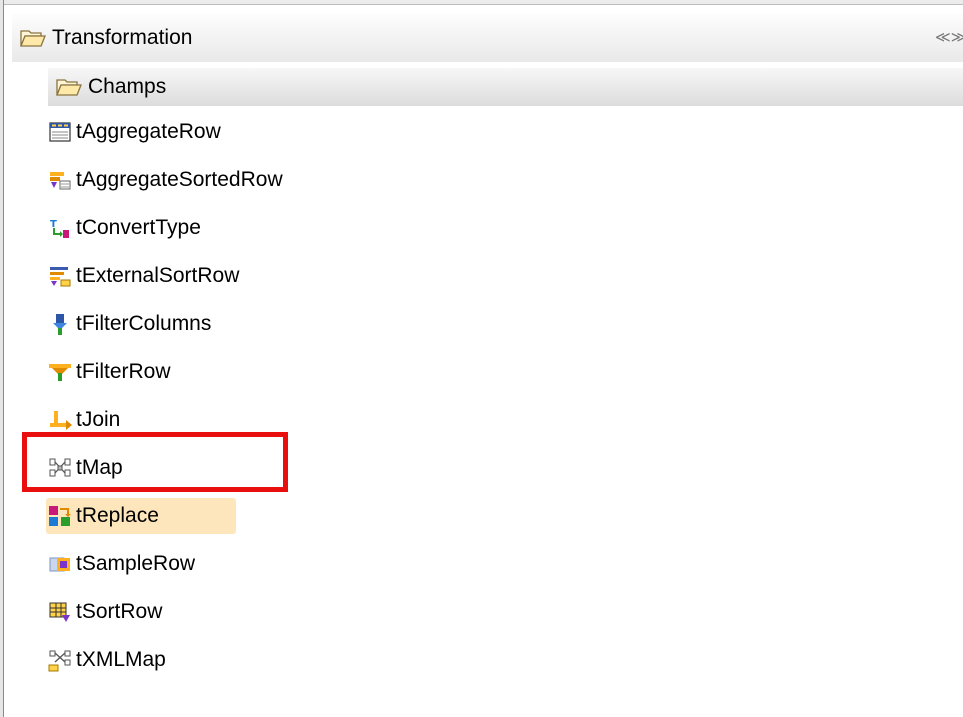 The image size is (963, 717). What do you see at coordinates (949, 37) in the screenshot?
I see `collapse-toggle-icon: ≪≫` at bounding box center [949, 37].